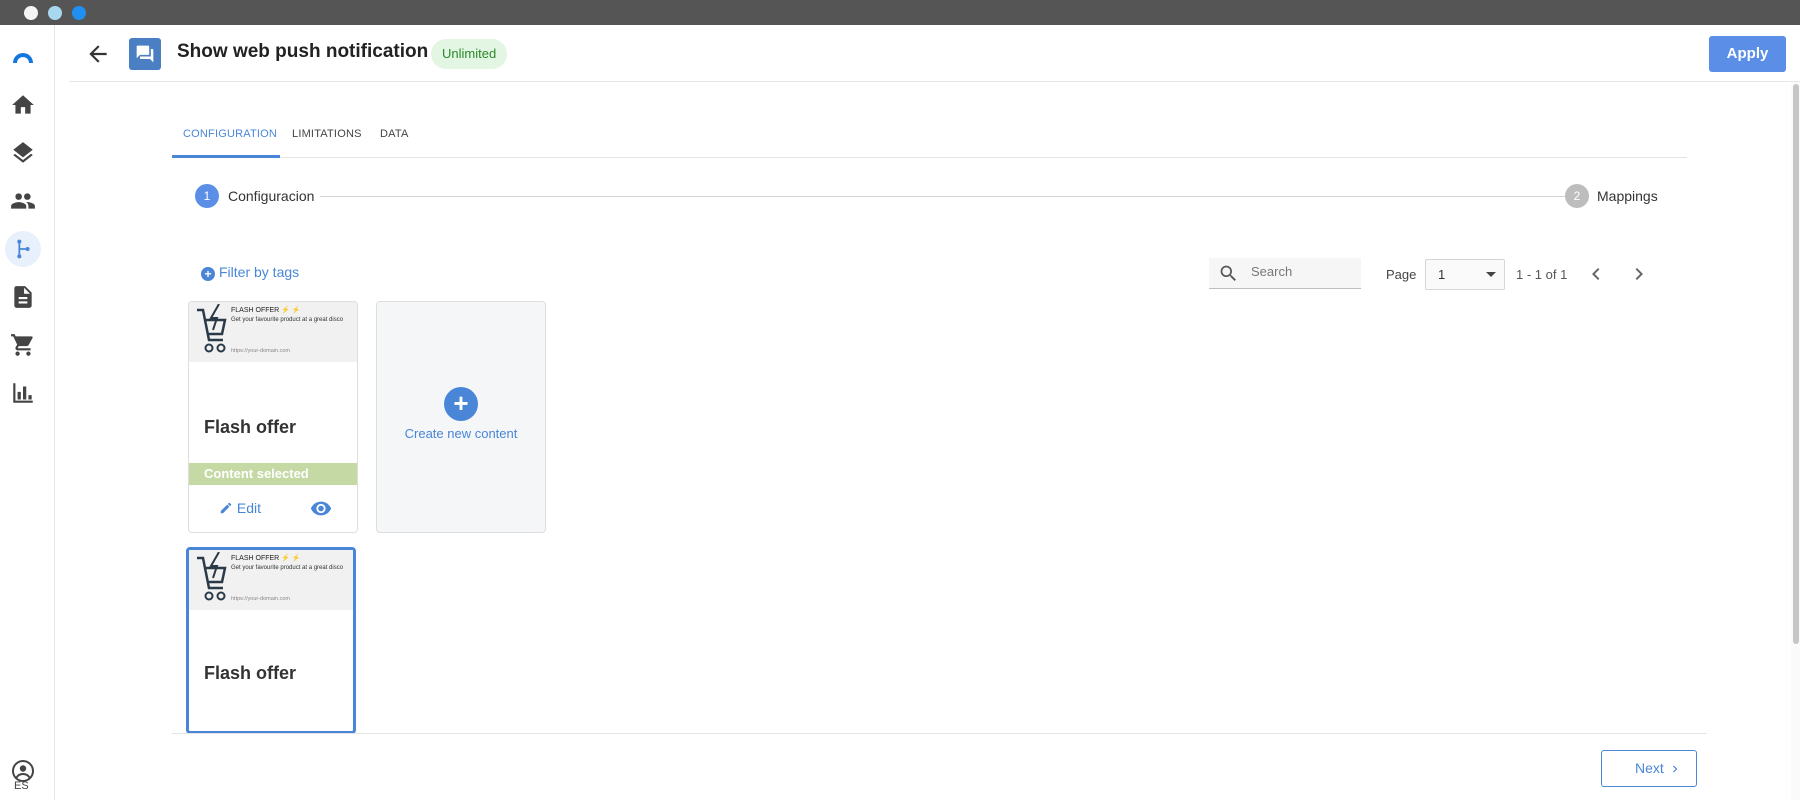 The width and height of the screenshot is (1800, 800). I want to click on search-box, so click(1285, 273).